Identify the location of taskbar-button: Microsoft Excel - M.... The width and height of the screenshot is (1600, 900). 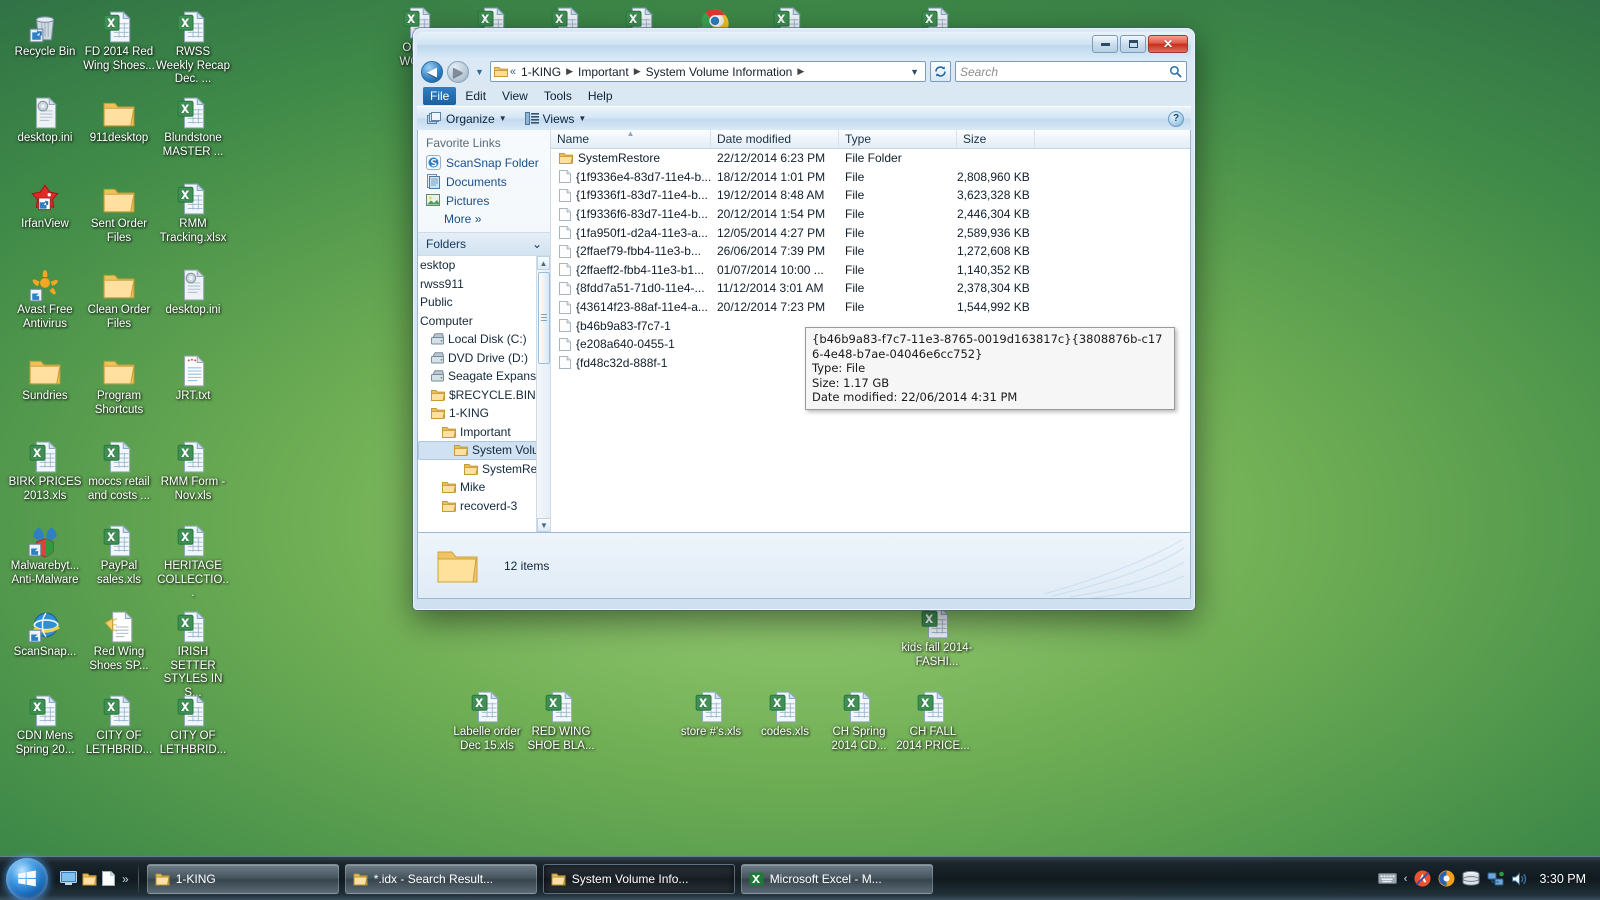
(836, 878).